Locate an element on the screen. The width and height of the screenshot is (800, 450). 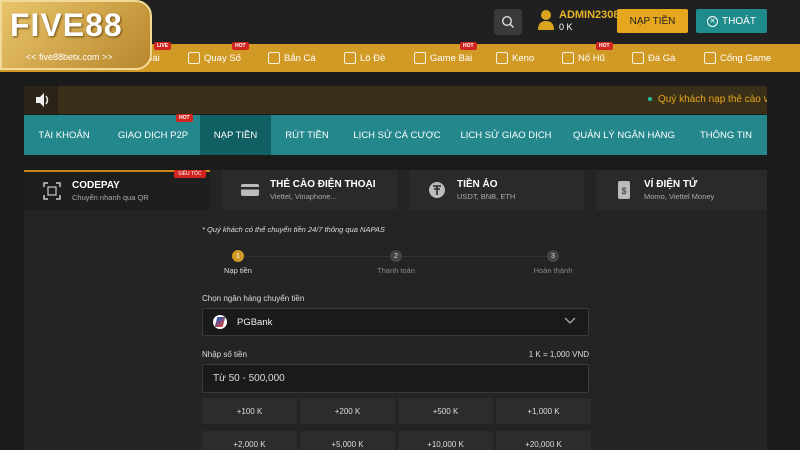
notice-bar: Quý khách nạp thẻ cào vui lò is located at coordinates (395, 100).